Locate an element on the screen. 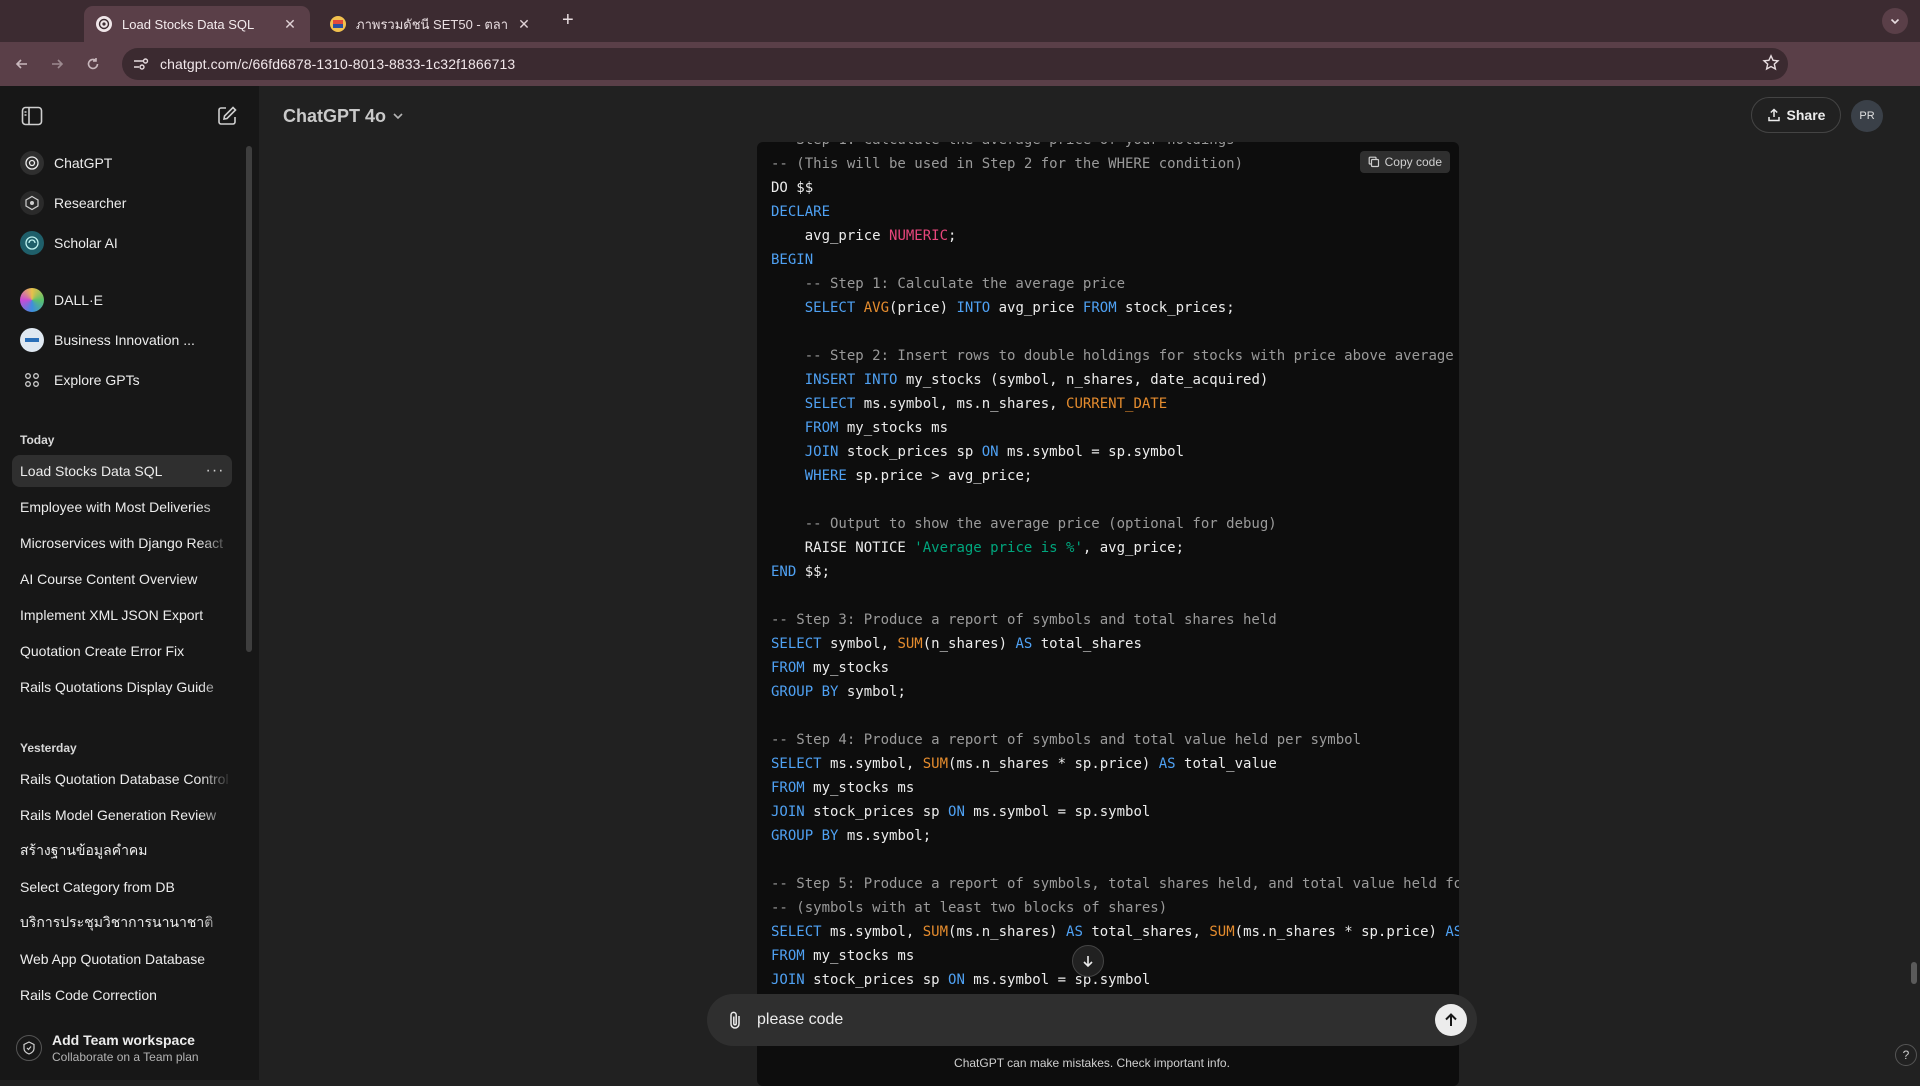 The image size is (1920, 1086). sidebar-scrollbar is located at coordinates (249, 399).